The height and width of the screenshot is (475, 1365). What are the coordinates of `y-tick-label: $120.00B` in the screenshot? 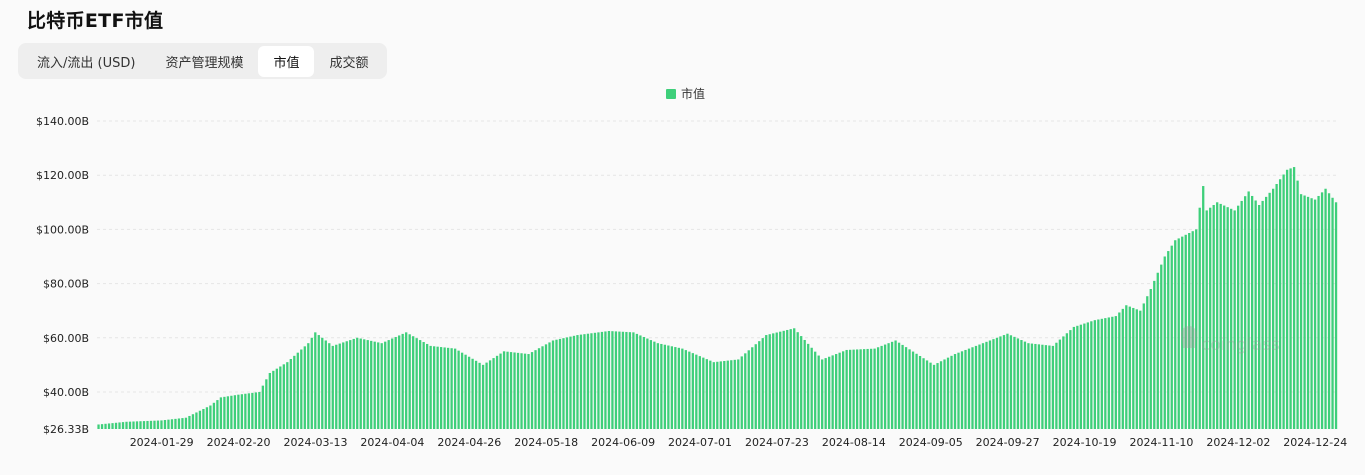 It's located at (62, 175).